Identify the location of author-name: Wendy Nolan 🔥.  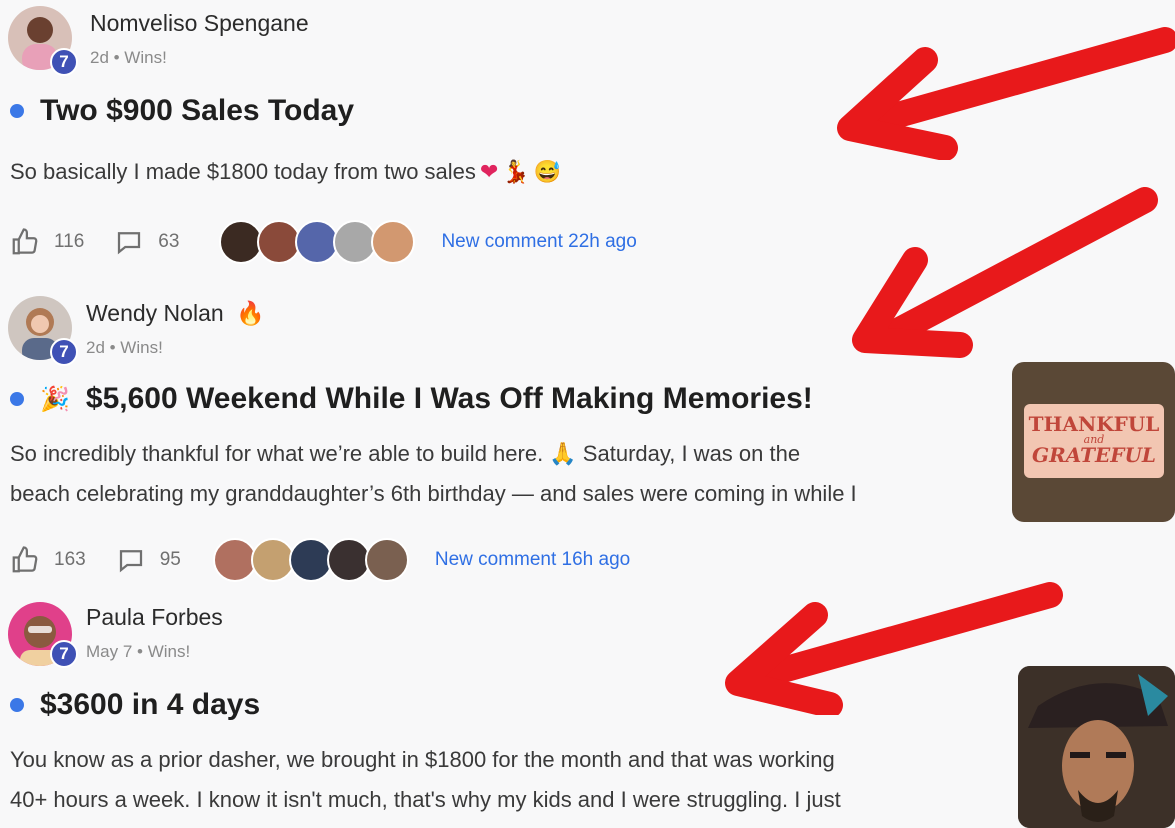
(175, 313).